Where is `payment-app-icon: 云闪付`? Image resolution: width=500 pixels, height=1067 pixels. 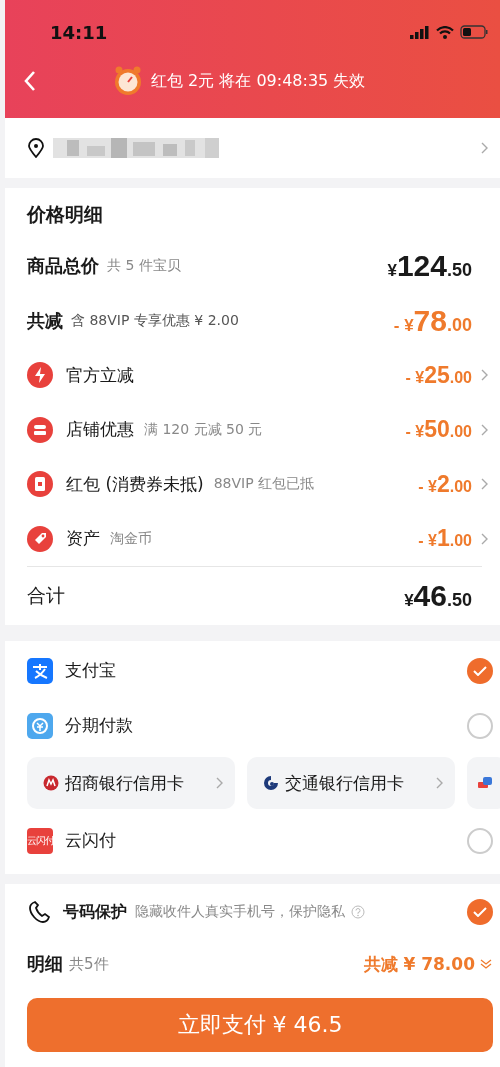
payment-app-icon: 云闪付 is located at coordinates (40, 840).